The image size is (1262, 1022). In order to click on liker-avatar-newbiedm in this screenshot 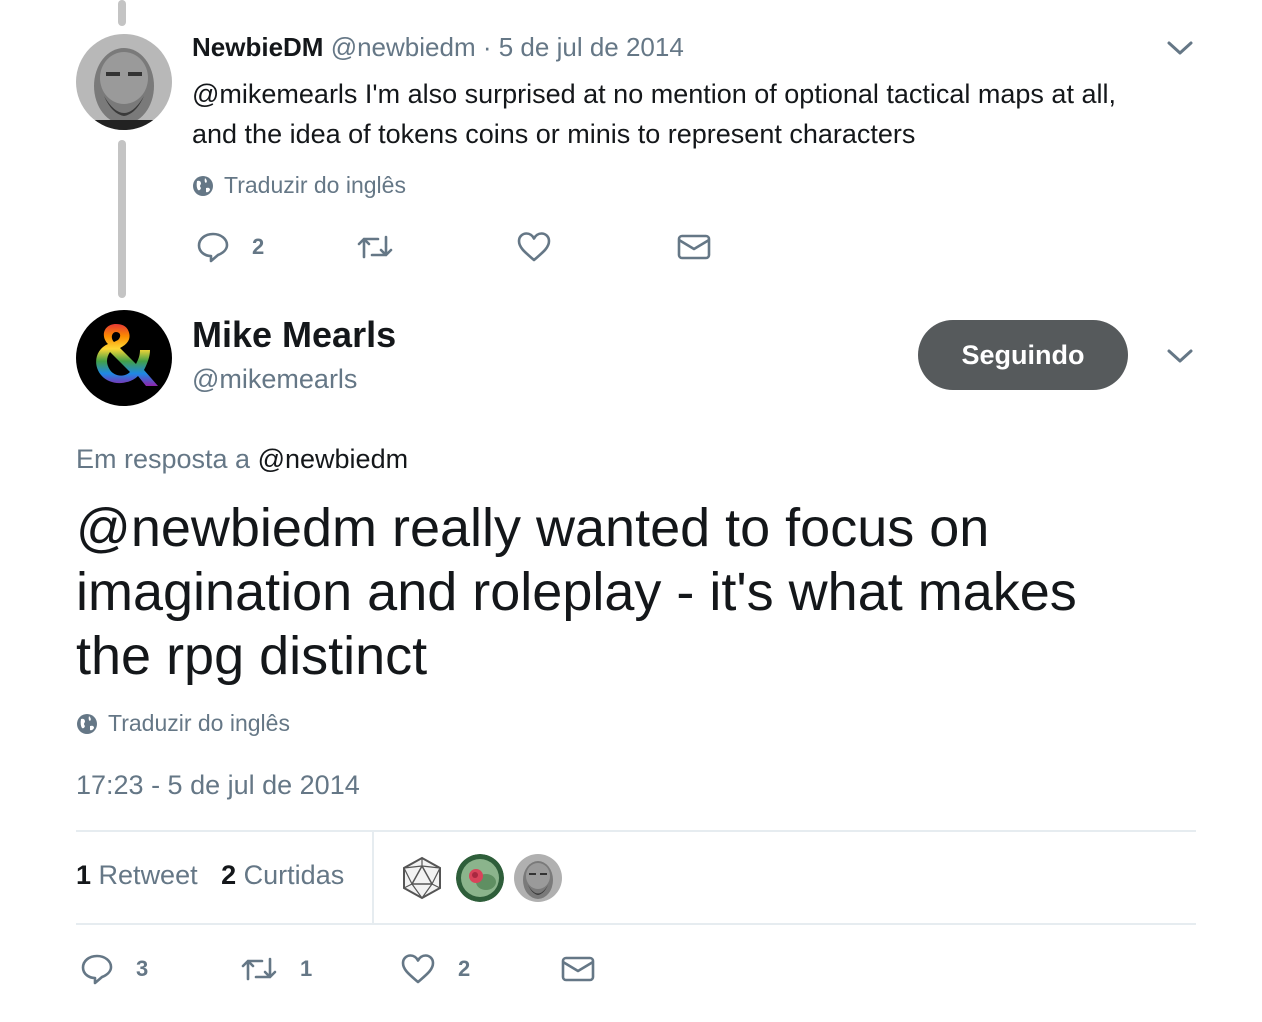, I will do `click(538, 878)`.